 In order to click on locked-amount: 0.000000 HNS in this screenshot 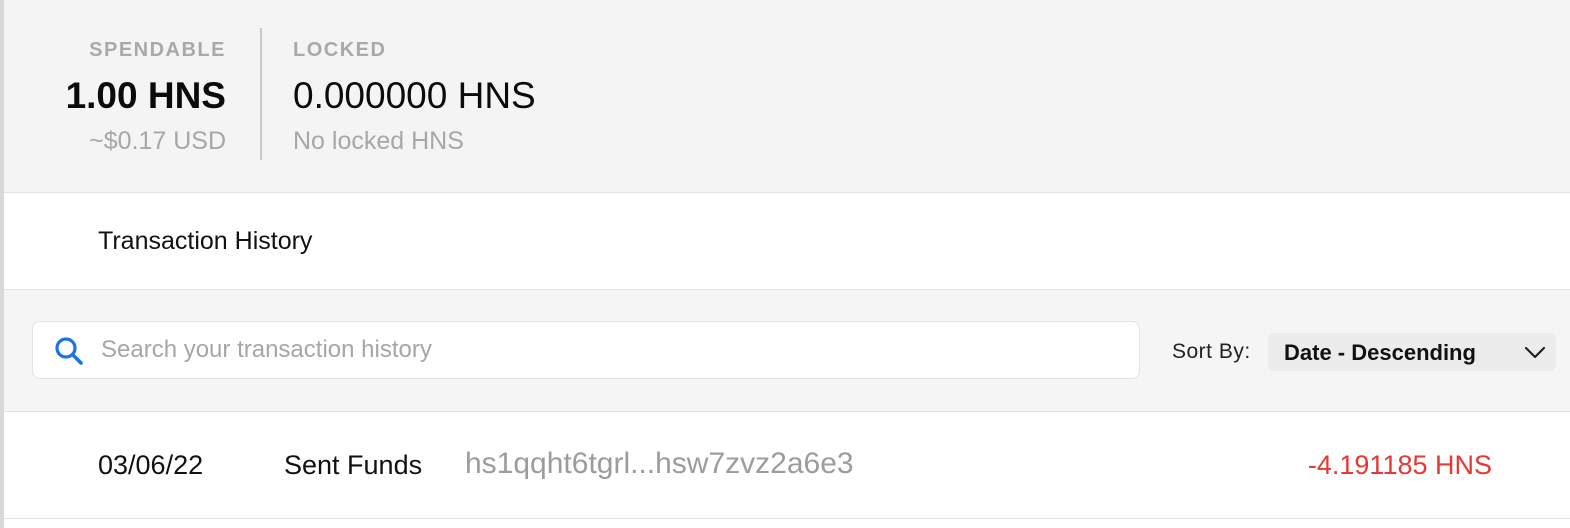, I will do `click(414, 95)`.